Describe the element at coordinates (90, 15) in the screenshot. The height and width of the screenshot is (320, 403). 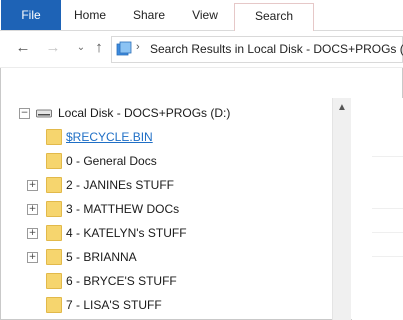
I see `tab-home: Home` at that location.